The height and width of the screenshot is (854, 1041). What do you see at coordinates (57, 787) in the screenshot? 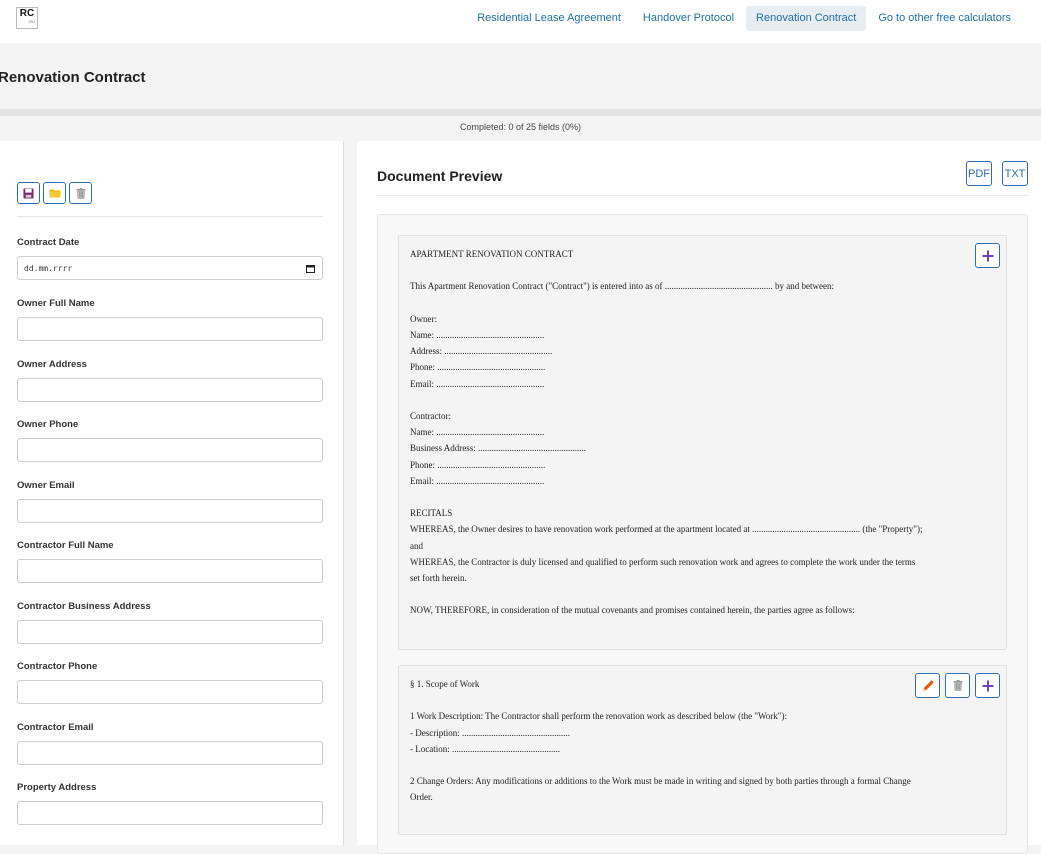
I see `field-label: Property Address` at bounding box center [57, 787].